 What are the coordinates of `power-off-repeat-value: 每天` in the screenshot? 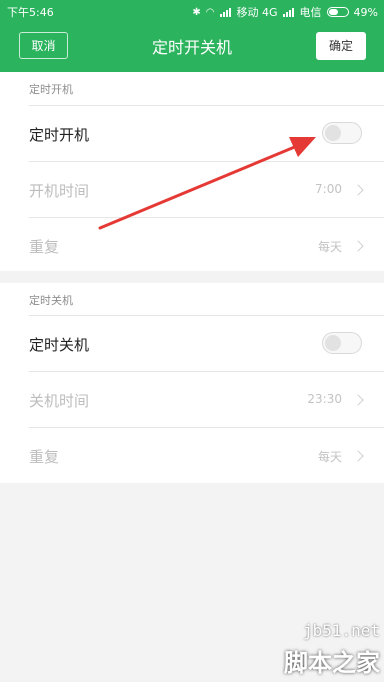 It's located at (329, 457).